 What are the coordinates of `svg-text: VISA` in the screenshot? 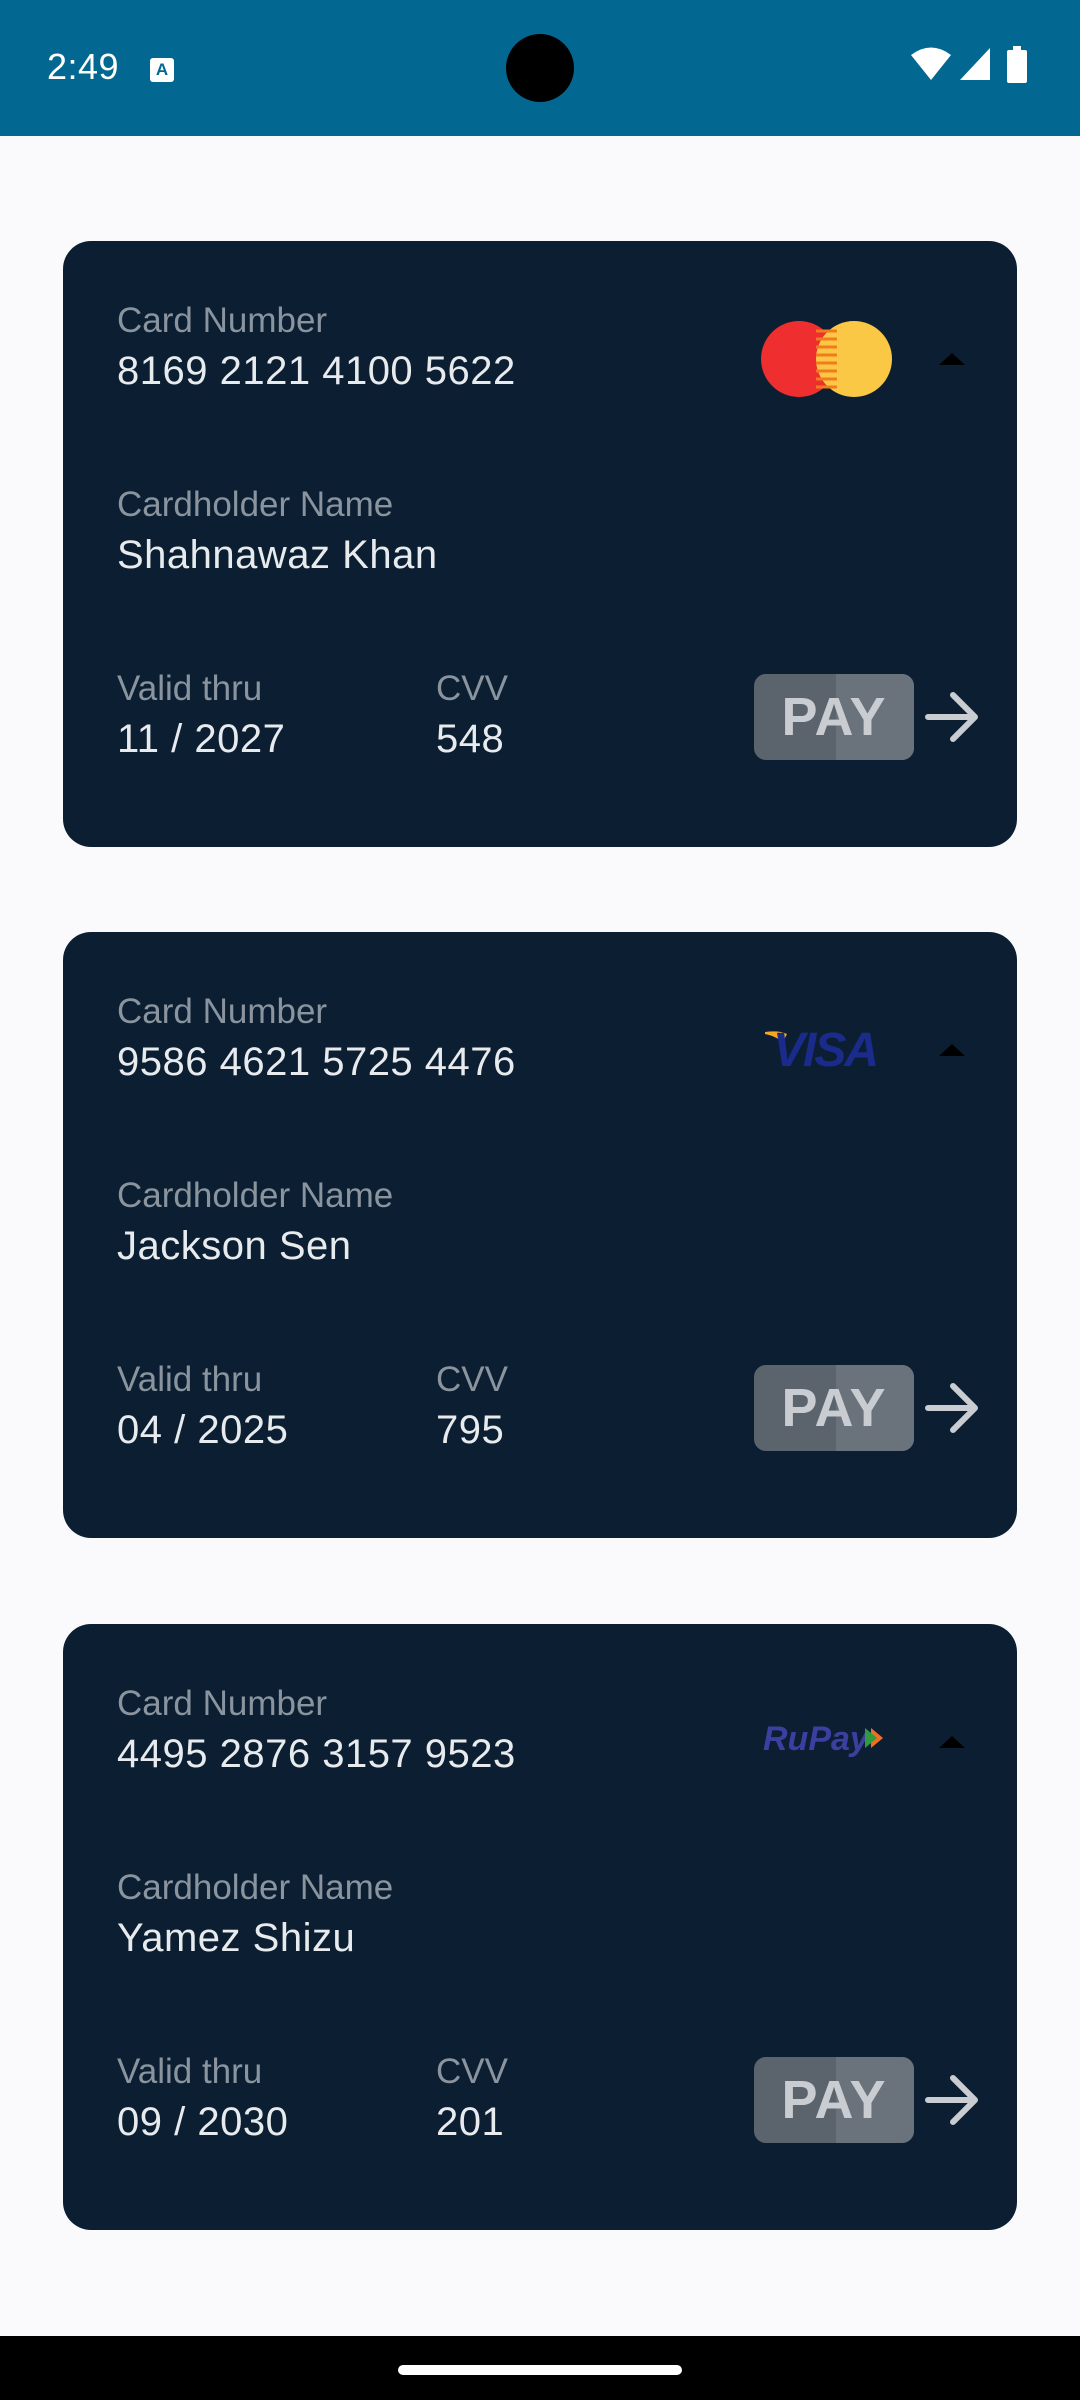 It's located at (825, 1048).